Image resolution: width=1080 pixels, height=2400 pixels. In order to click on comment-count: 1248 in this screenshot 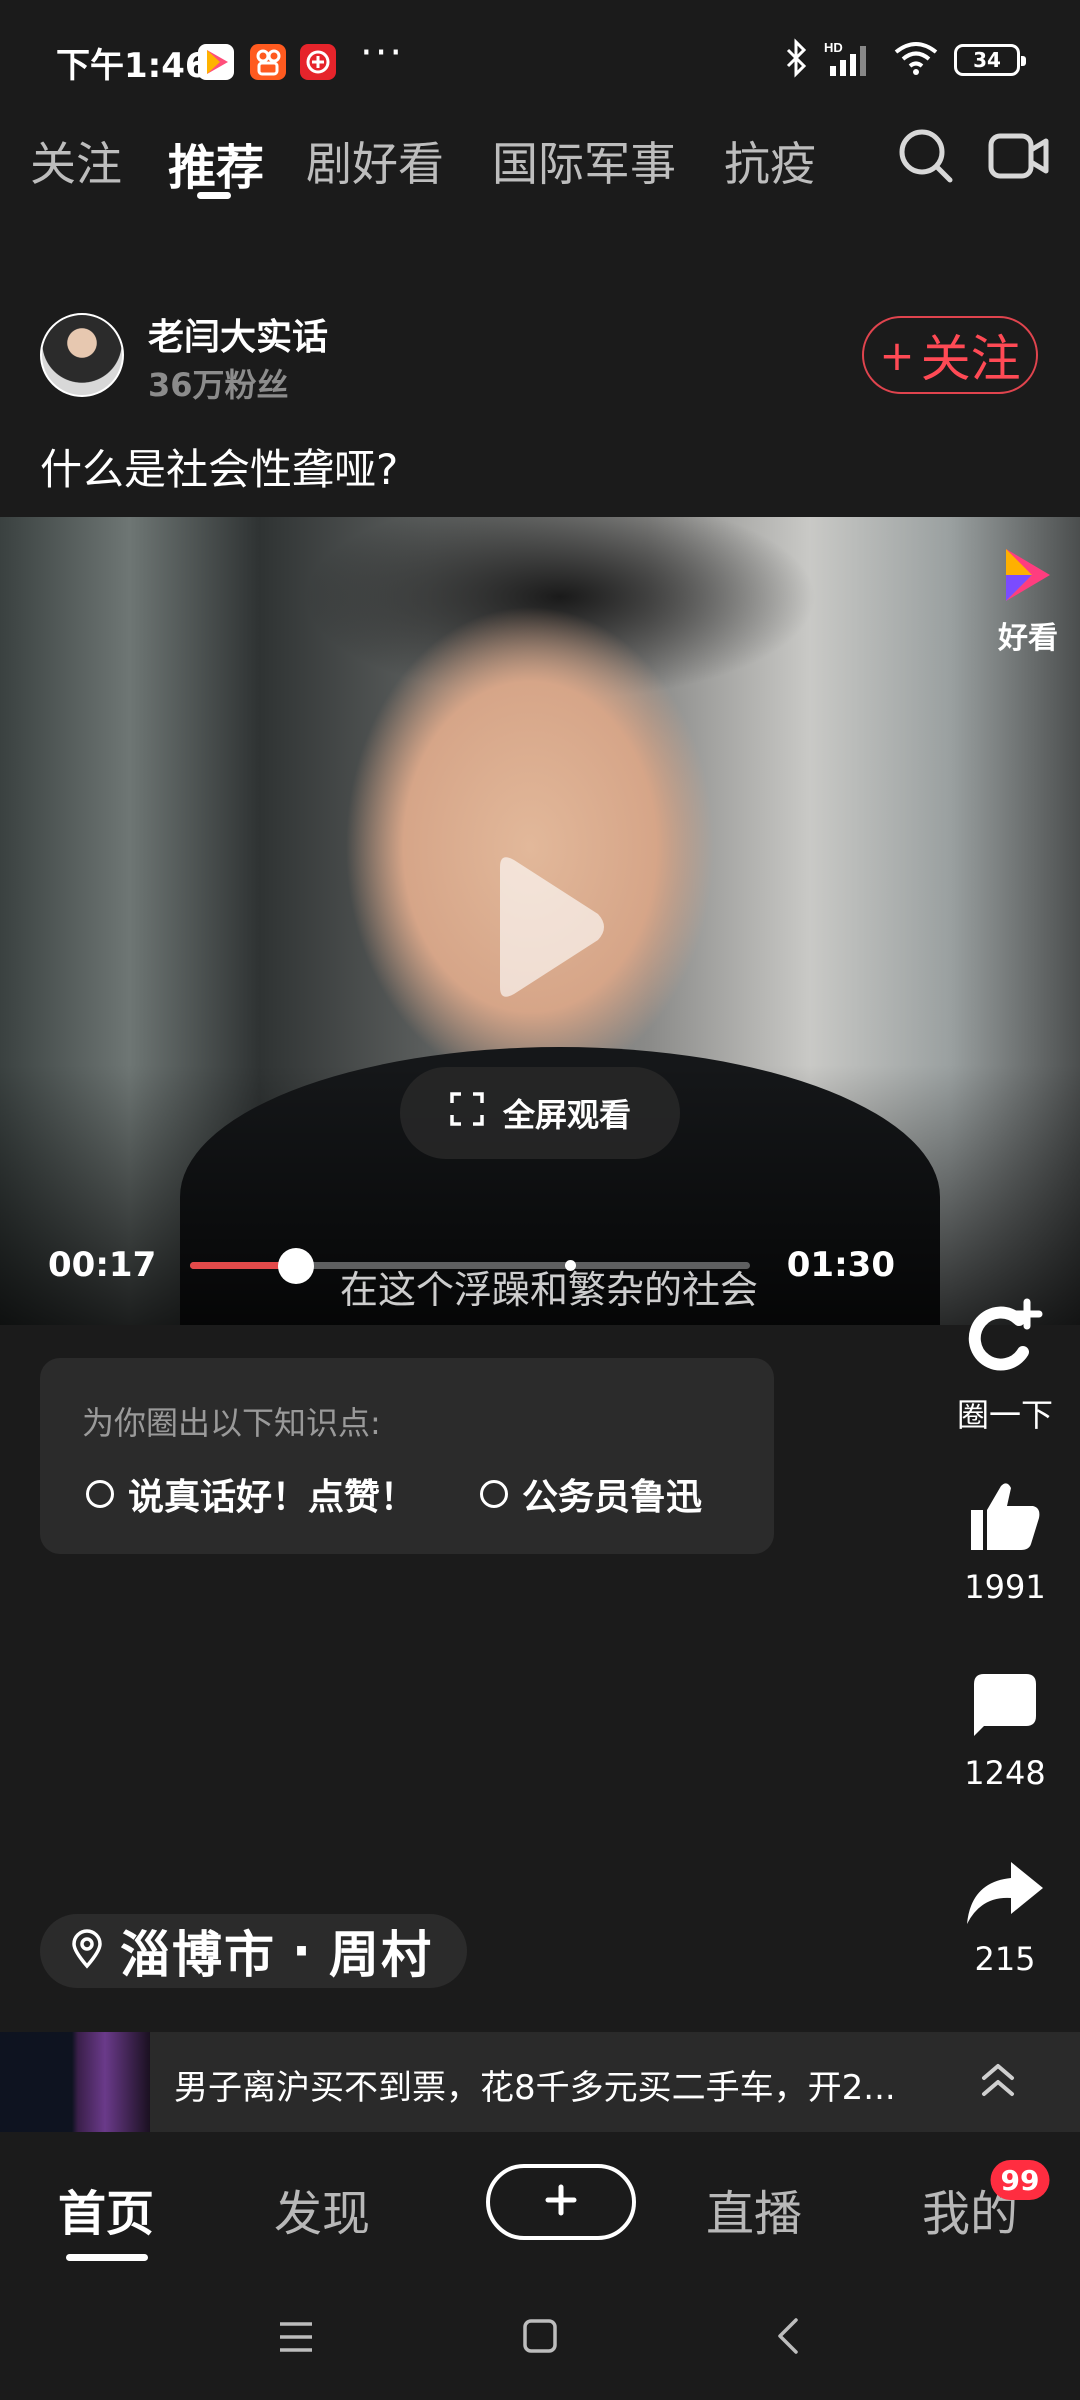, I will do `click(1005, 1773)`.